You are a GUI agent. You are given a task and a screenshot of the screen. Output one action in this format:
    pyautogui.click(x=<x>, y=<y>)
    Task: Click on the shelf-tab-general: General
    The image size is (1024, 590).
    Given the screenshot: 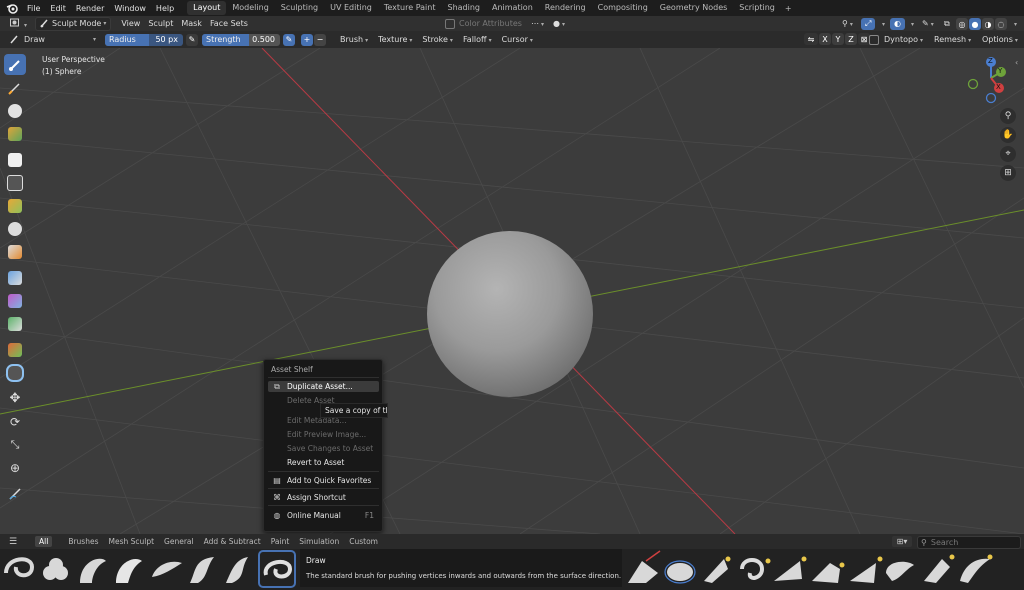 What is the action you would take?
    pyautogui.click(x=179, y=541)
    